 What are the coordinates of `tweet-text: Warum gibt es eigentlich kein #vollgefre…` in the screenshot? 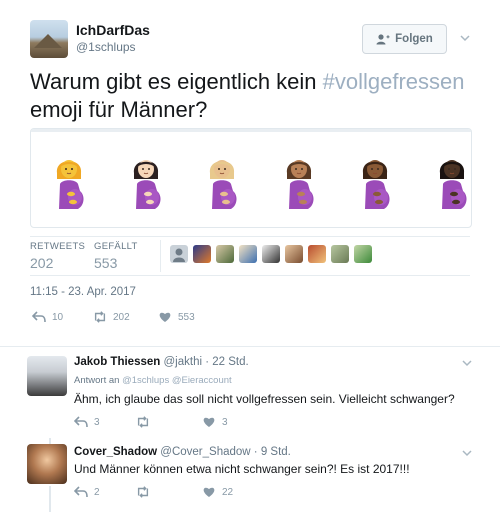 It's located at (250, 96).